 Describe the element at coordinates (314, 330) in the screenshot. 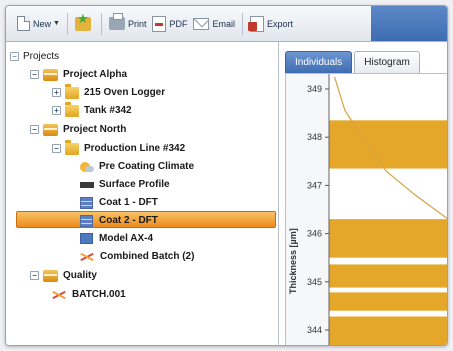

I see `y-tick-label: 344` at that location.